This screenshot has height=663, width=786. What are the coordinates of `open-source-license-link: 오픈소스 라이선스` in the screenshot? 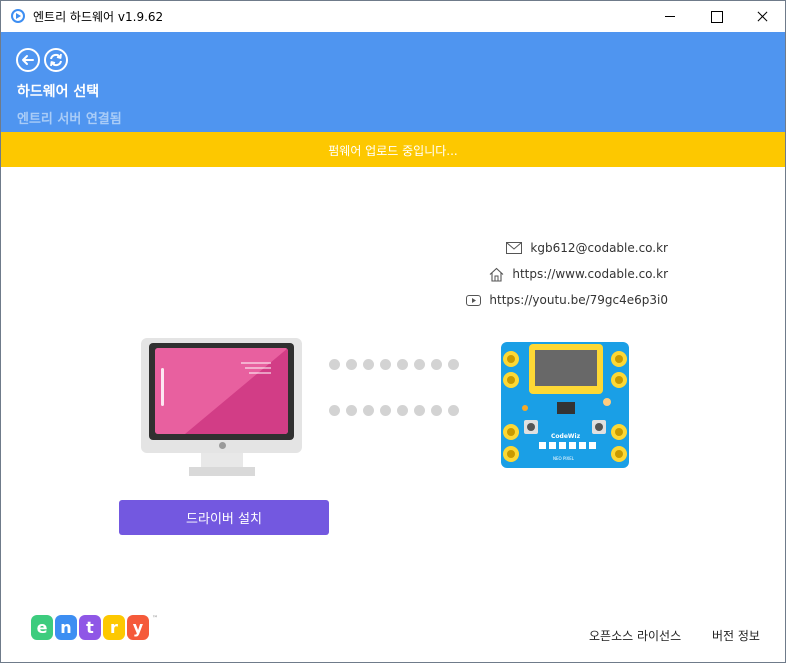 It's located at (635, 635).